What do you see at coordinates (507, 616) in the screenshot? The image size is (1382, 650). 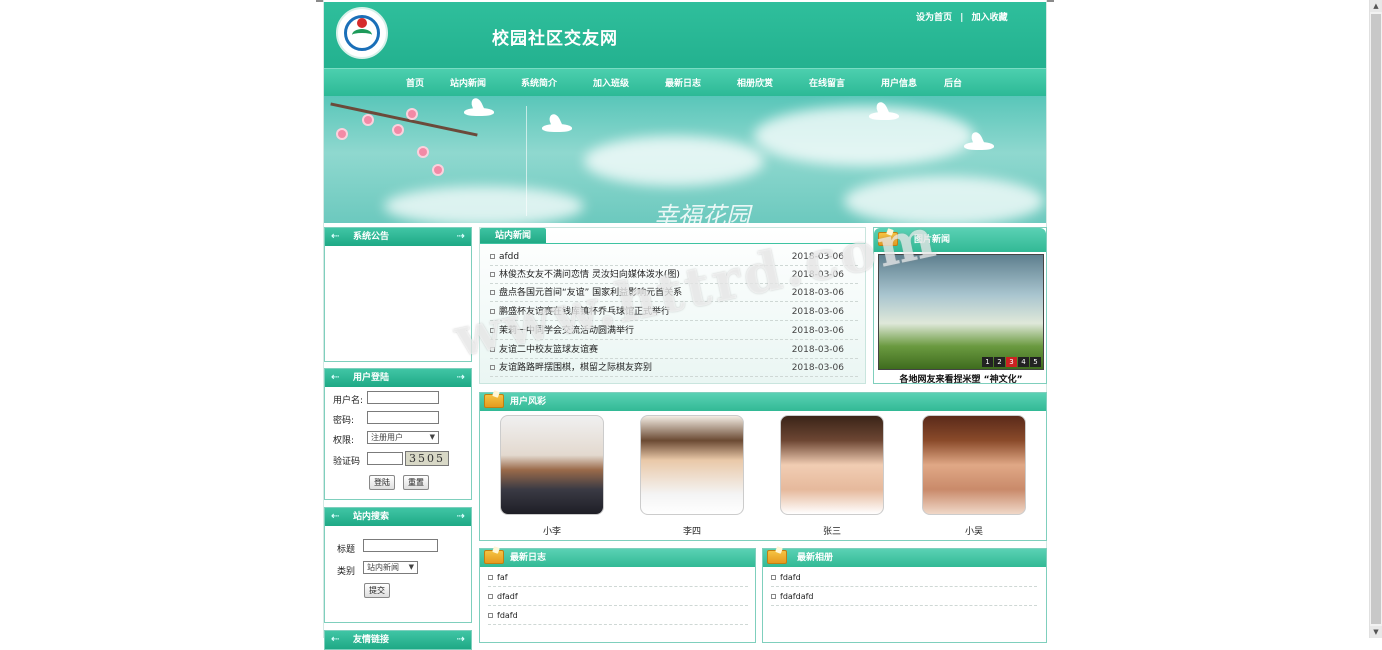 I see `blog-item: fdafd` at bounding box center [507, 616].